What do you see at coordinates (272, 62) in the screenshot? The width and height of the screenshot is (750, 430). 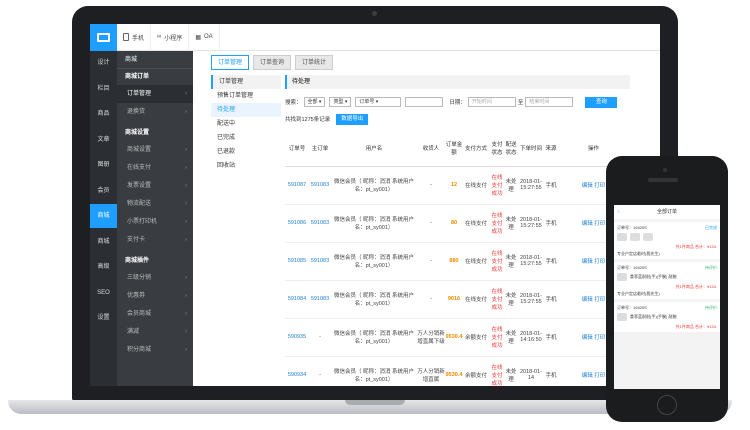 I see `tab-order-query: 订单查询` at bounding box center [272, 62].